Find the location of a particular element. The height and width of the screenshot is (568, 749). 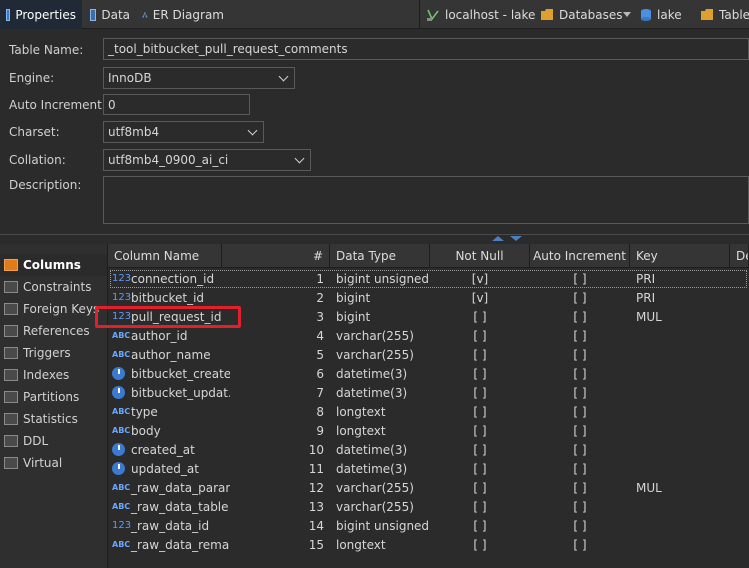

nav-item-ddl: DDL is located at coordinates (53, 441).